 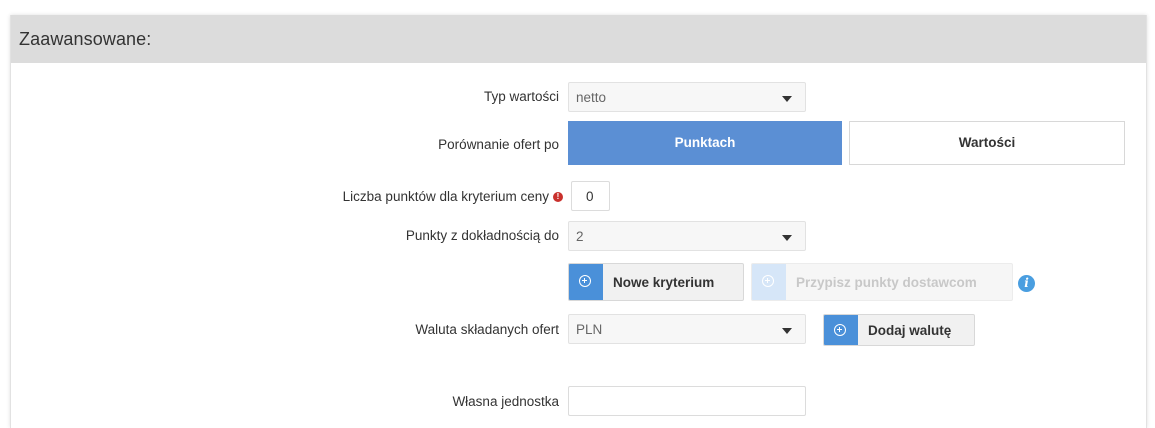 I want to click on custom-unit-label: Własna jednostka, so click(x=505, y=401).